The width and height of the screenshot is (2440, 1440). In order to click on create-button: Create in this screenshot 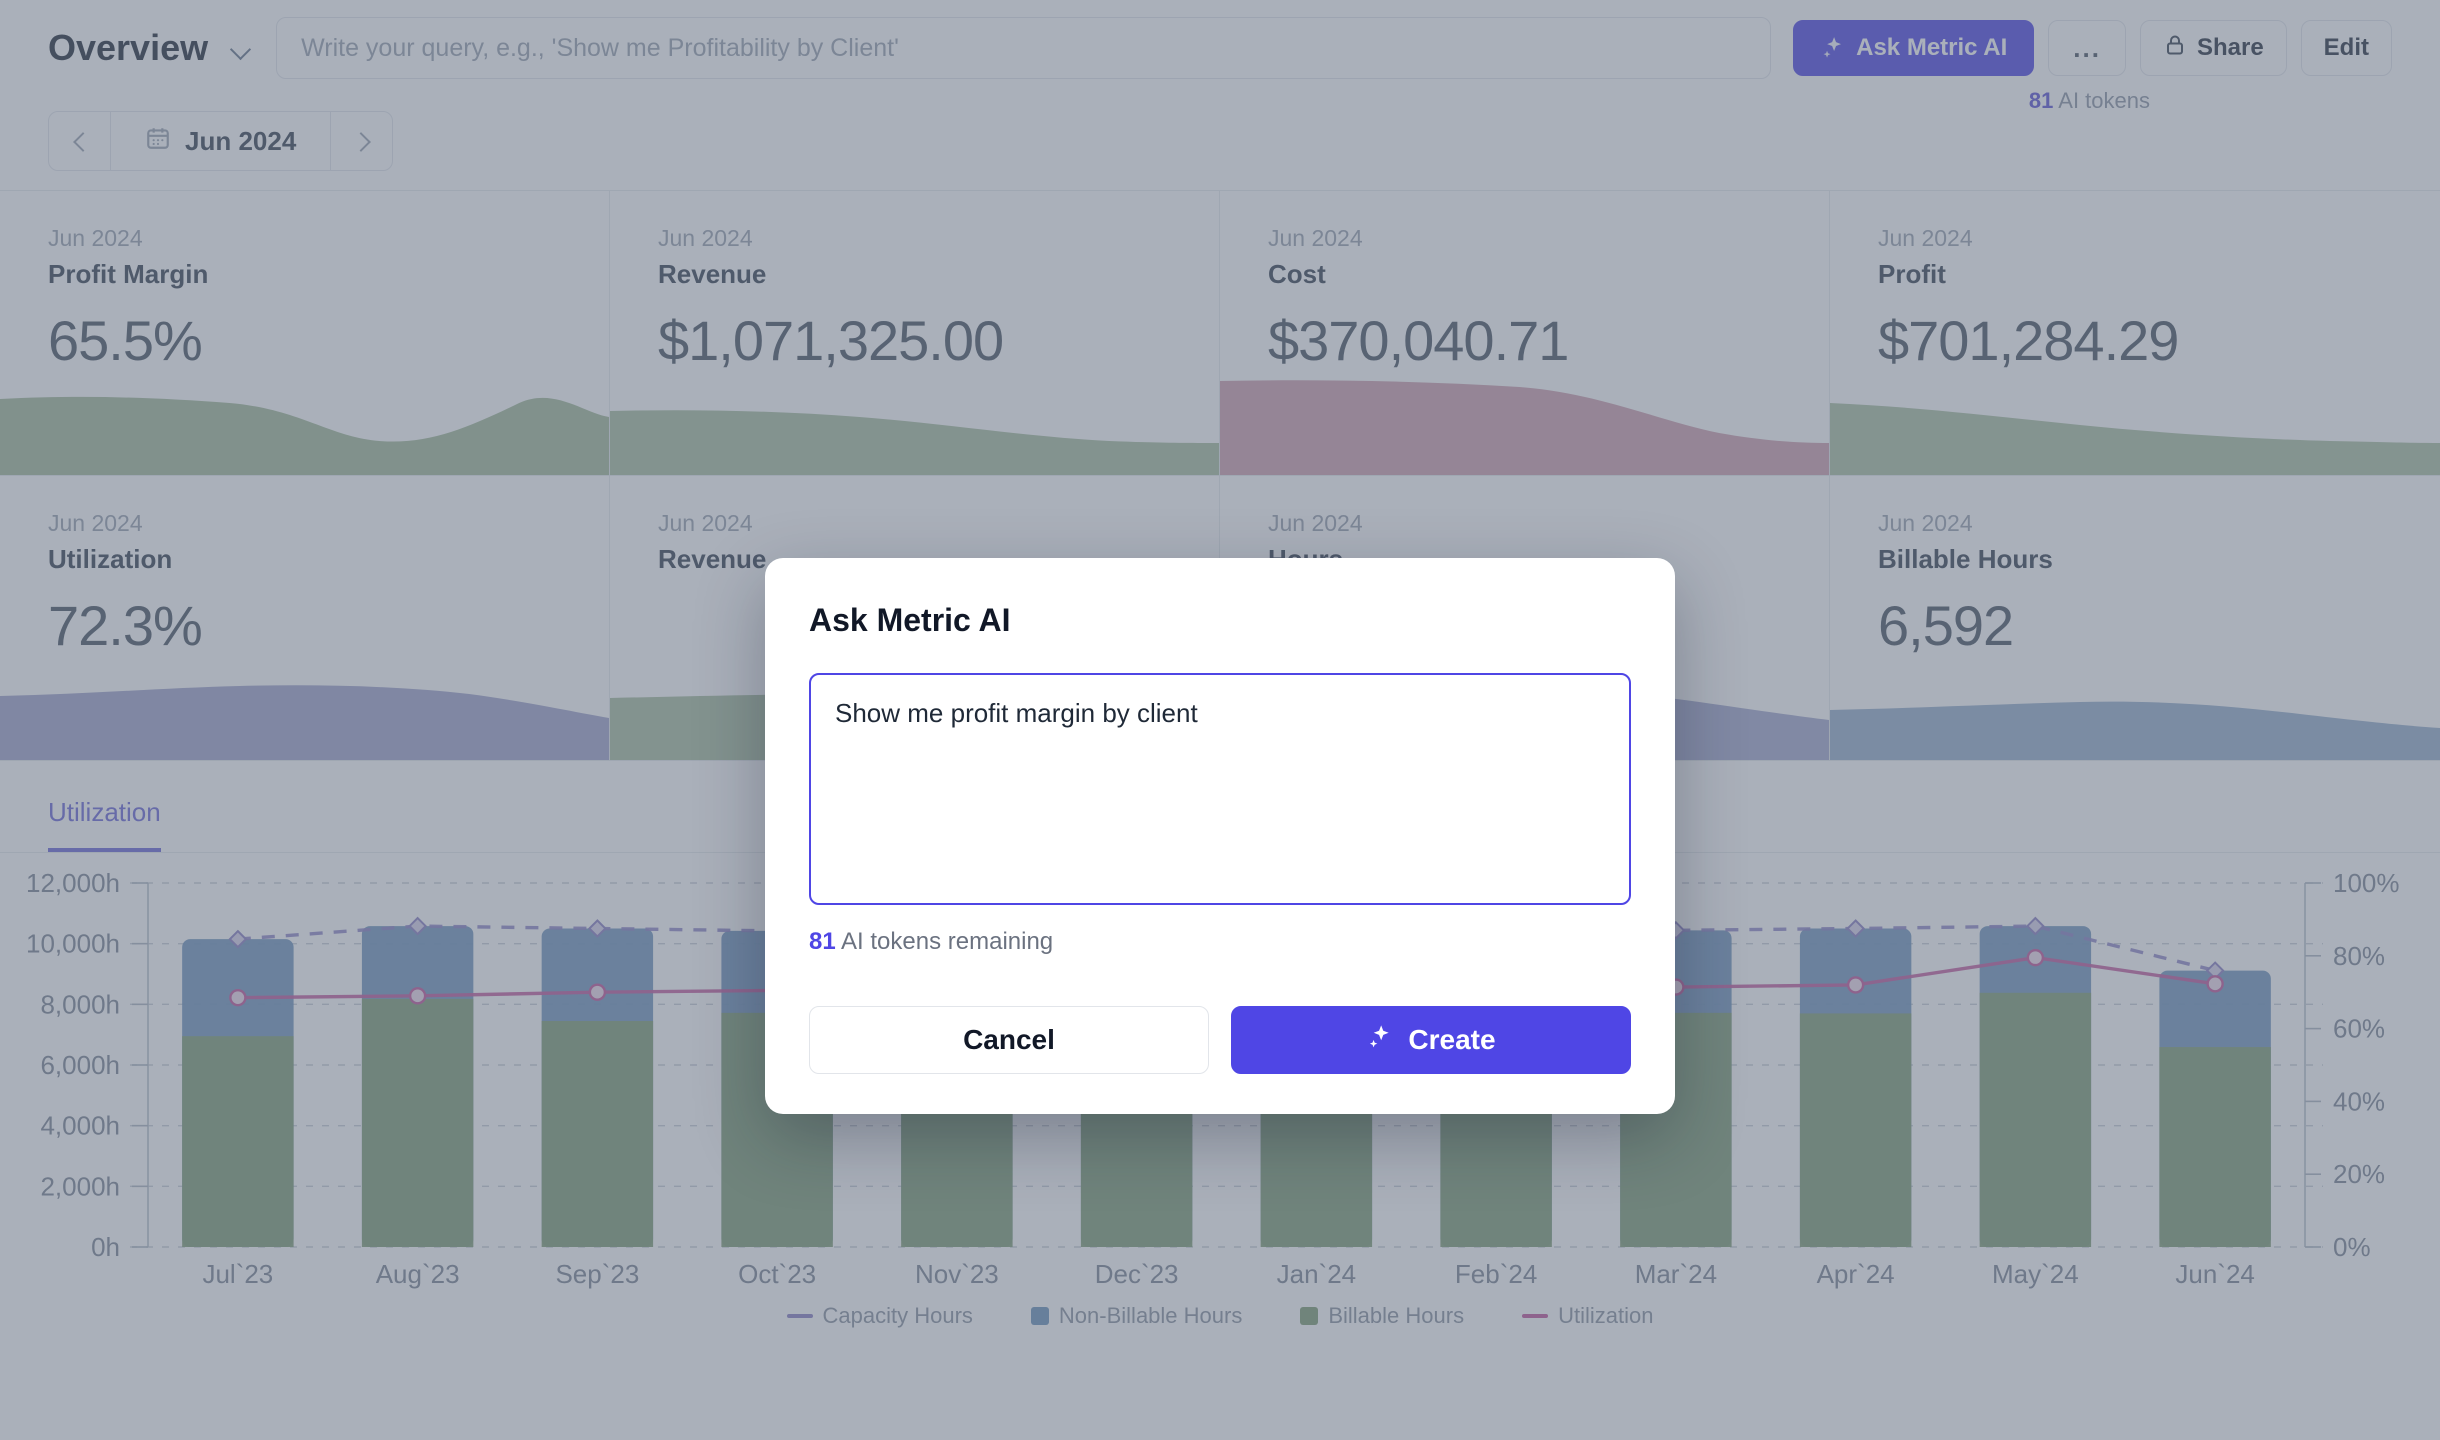, I will do `click(1431, 1040)`.